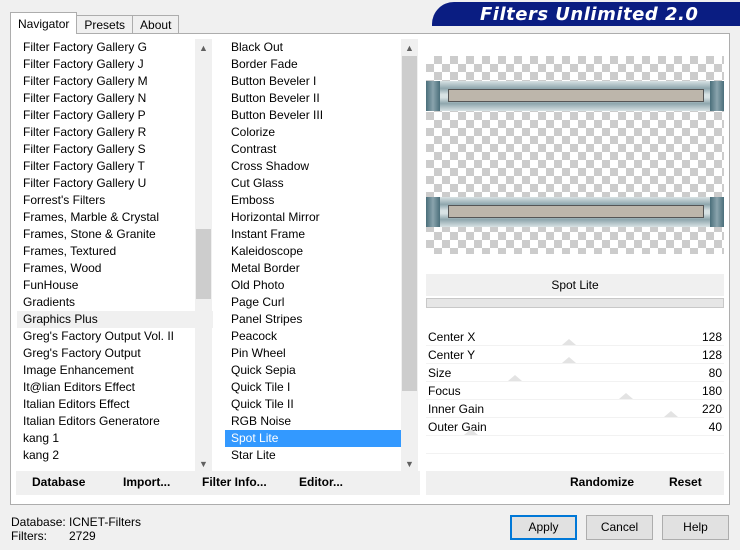  What do you see at coordinates (543, 527) in the screenshot?
I see `apply-button: Apply` at bounding box center [543, 527].